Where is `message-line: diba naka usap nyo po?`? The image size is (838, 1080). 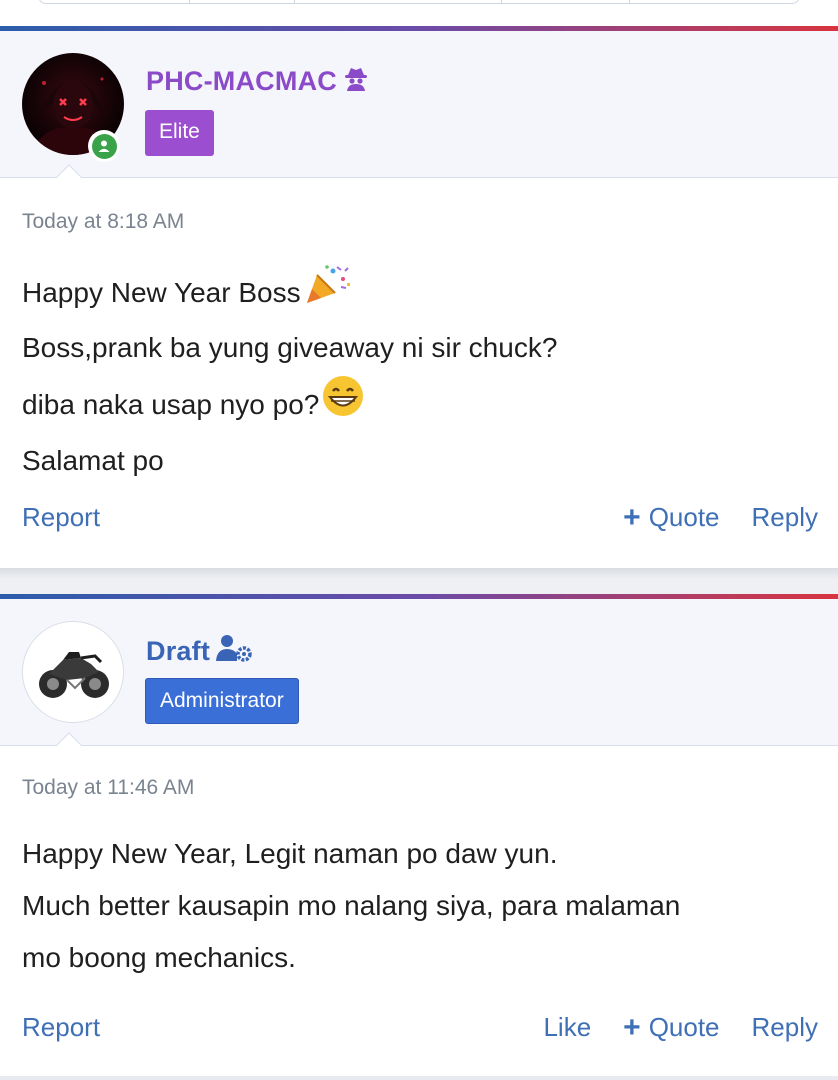
message-line: diba naka usap nyo po? is located at coordinates (289, 404).